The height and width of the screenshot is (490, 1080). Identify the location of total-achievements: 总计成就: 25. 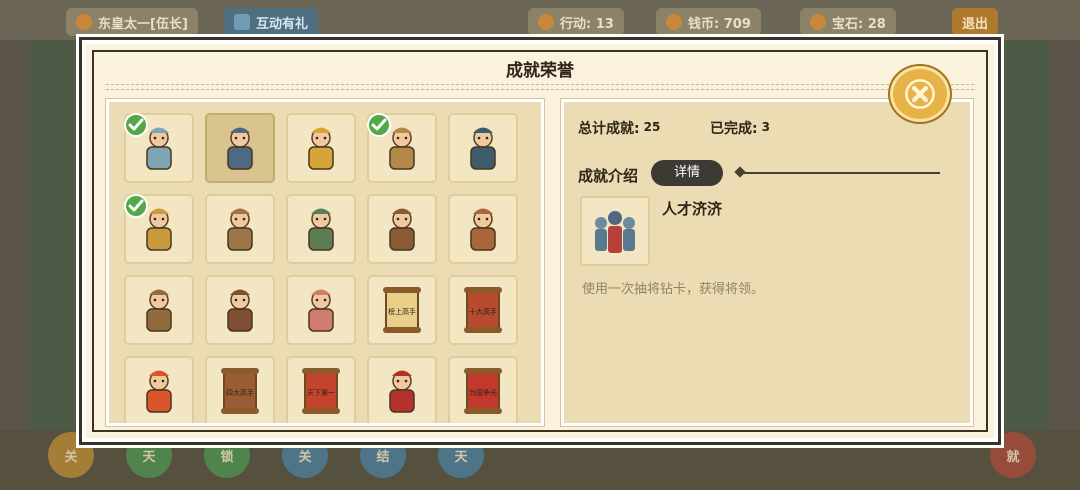
(619, 128).